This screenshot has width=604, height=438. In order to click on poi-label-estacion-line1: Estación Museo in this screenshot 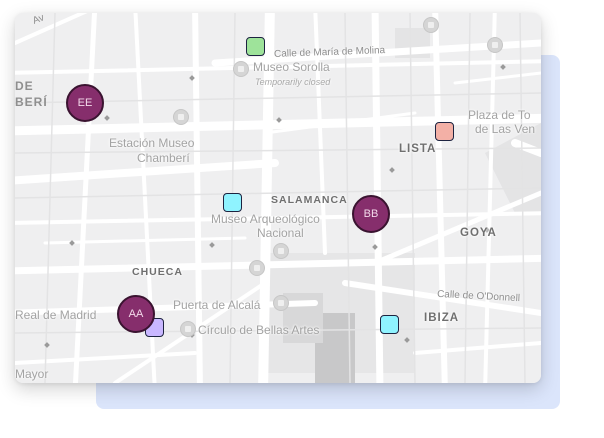, I will do `click(152, 143)`.